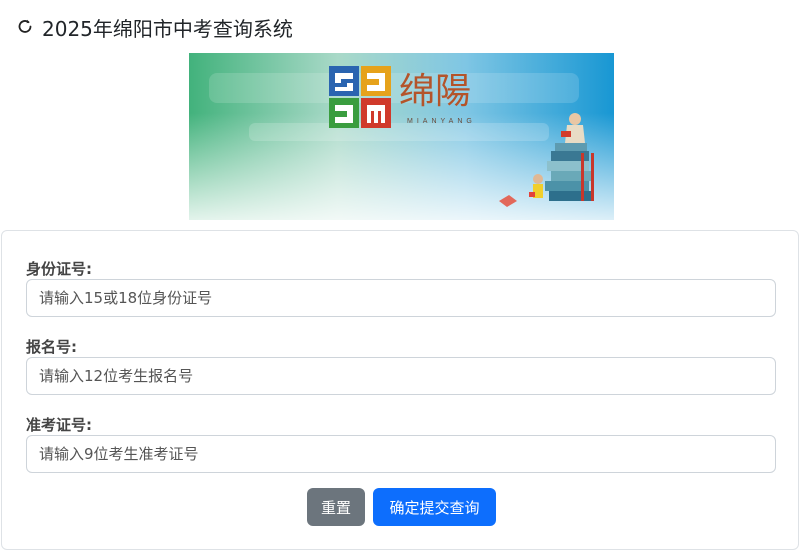 The height and width of the screenshot is (550, 802). What do you see at coordinates (59, 425) in the screenshot?
I see `admission-label: 准考证号:` at bounding box center [59, 425].